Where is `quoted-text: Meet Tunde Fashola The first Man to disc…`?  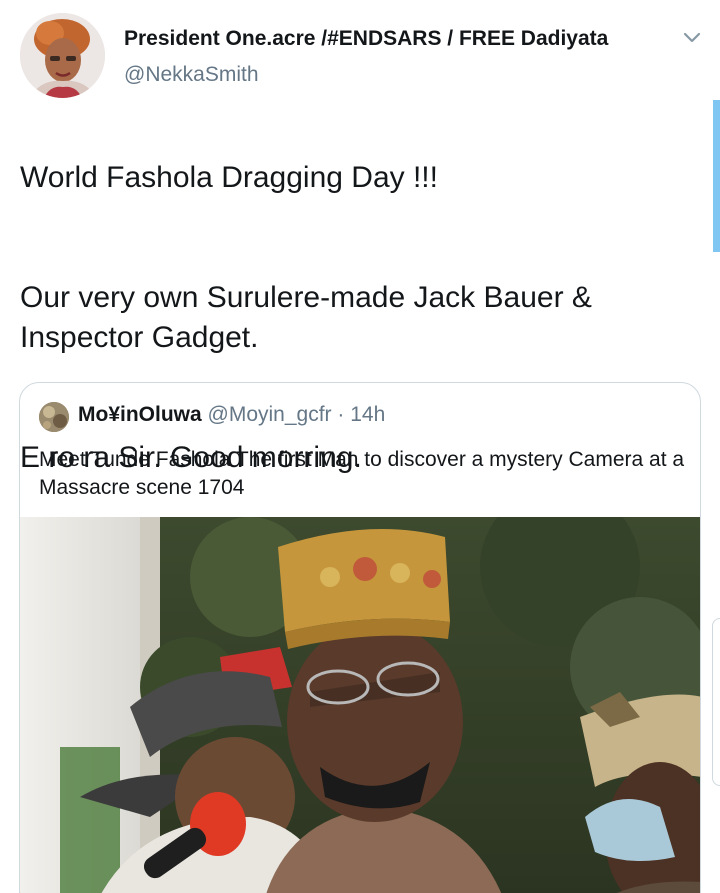 quoted-text: Meet Tunde Fashola The first Man to disc… is located at coordinates (362, 473).